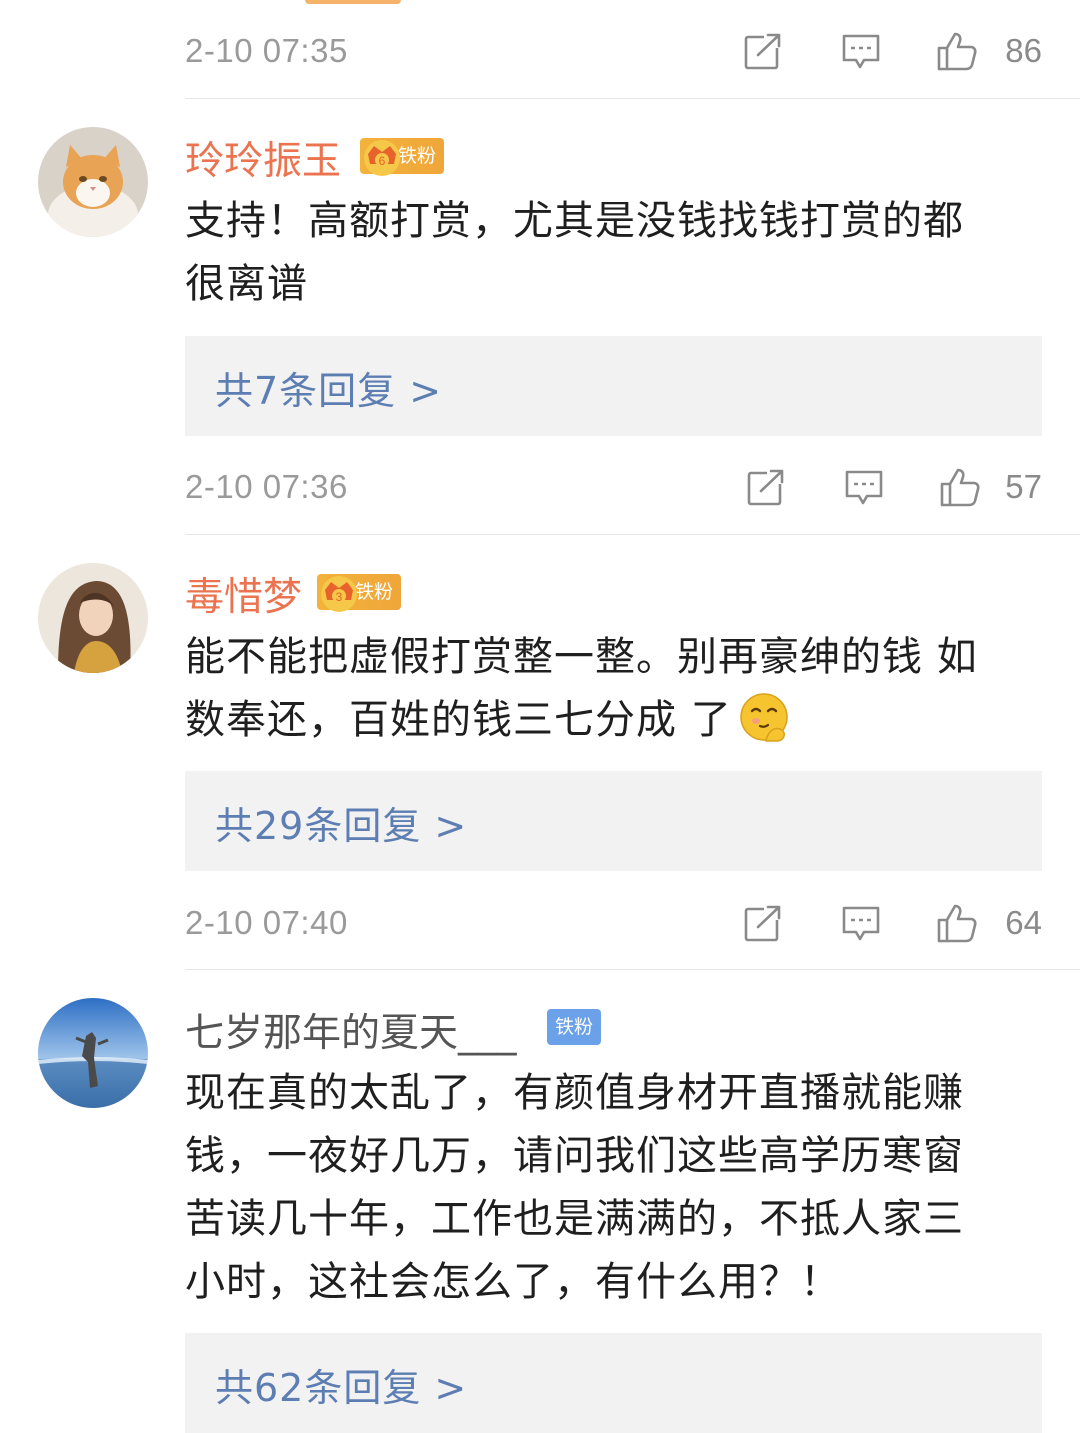  I want to click on crown-icon: 6, so click(382, 158).